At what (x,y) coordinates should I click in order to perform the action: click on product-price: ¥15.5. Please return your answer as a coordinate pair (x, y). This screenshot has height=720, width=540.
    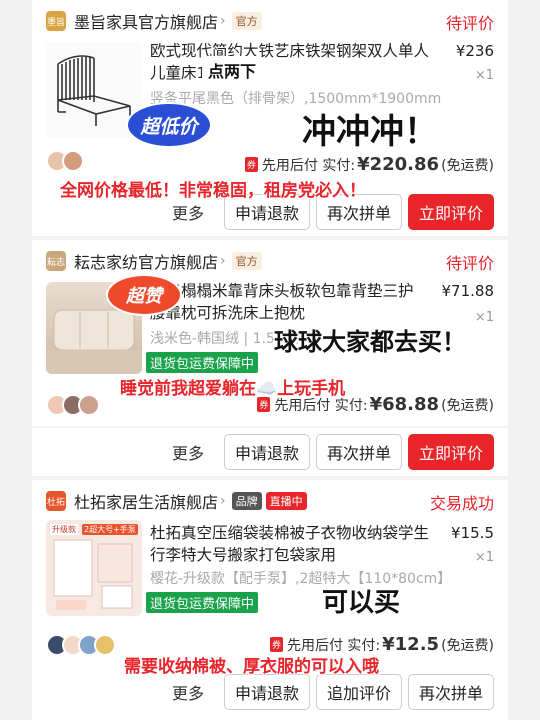
    Looking at the image, I should click on (472, 533).